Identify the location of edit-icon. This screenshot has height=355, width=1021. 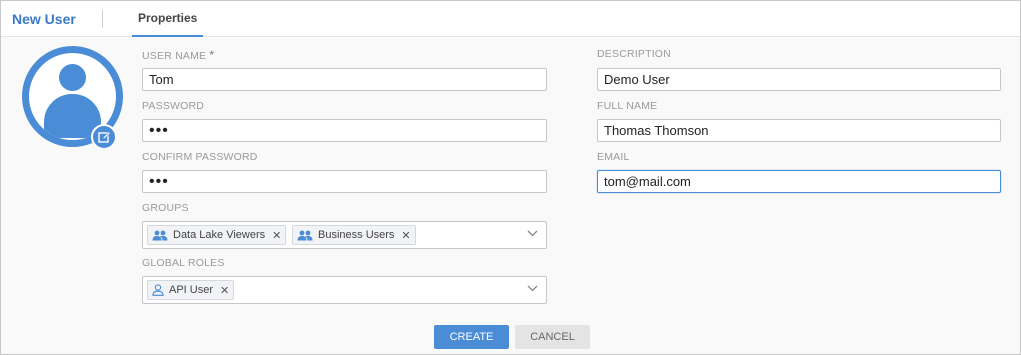
(104, 137).